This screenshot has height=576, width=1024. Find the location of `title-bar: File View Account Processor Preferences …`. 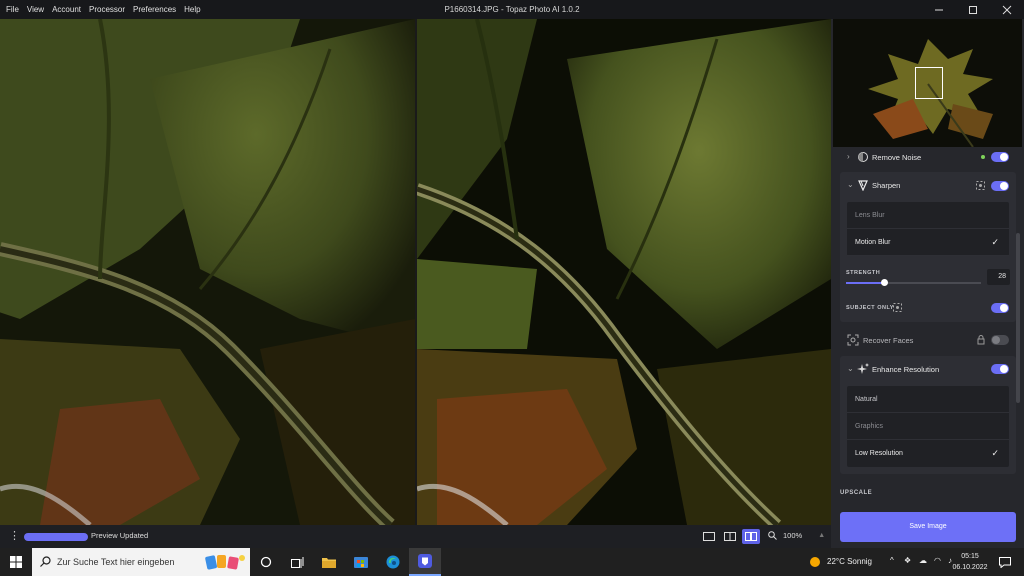

title-bar: File View Account Processor Preferences … is located at coordinates (512, 9).